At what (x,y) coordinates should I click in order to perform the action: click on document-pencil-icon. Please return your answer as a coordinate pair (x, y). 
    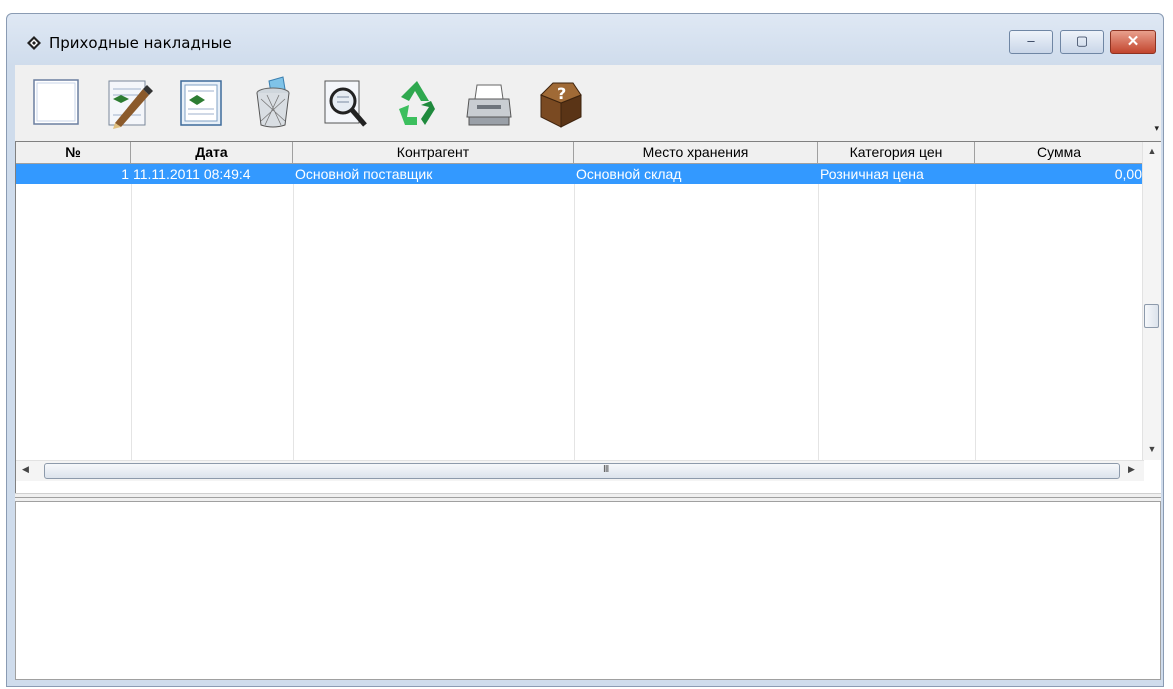
    Looking at the image, I should click on (130, 104).